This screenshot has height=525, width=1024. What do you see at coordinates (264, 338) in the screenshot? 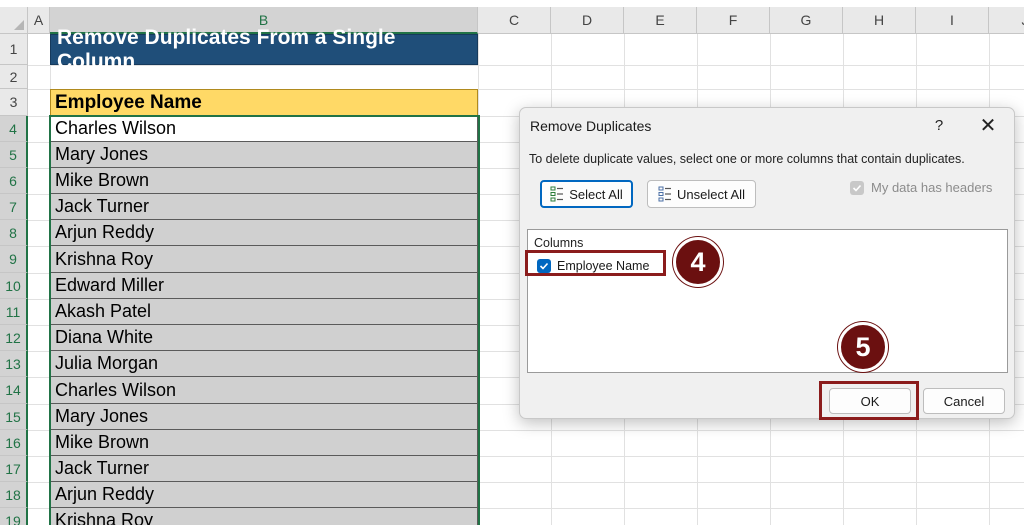
I see `name-cell: Diana White` at bounding box center [264, 338].